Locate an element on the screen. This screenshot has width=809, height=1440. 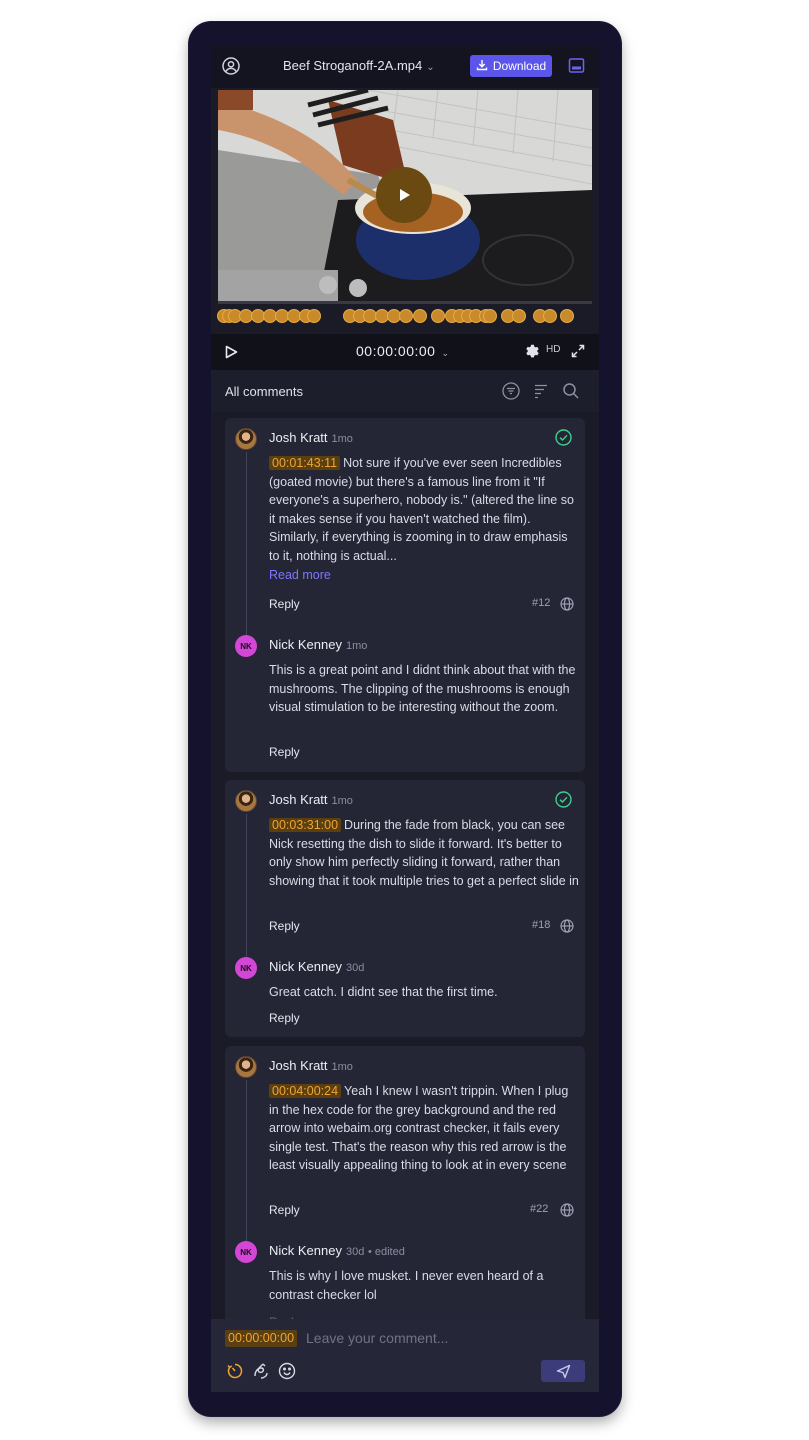
composer-timestamp: 00:00:00:00 is located at coordinates (261, 1338).